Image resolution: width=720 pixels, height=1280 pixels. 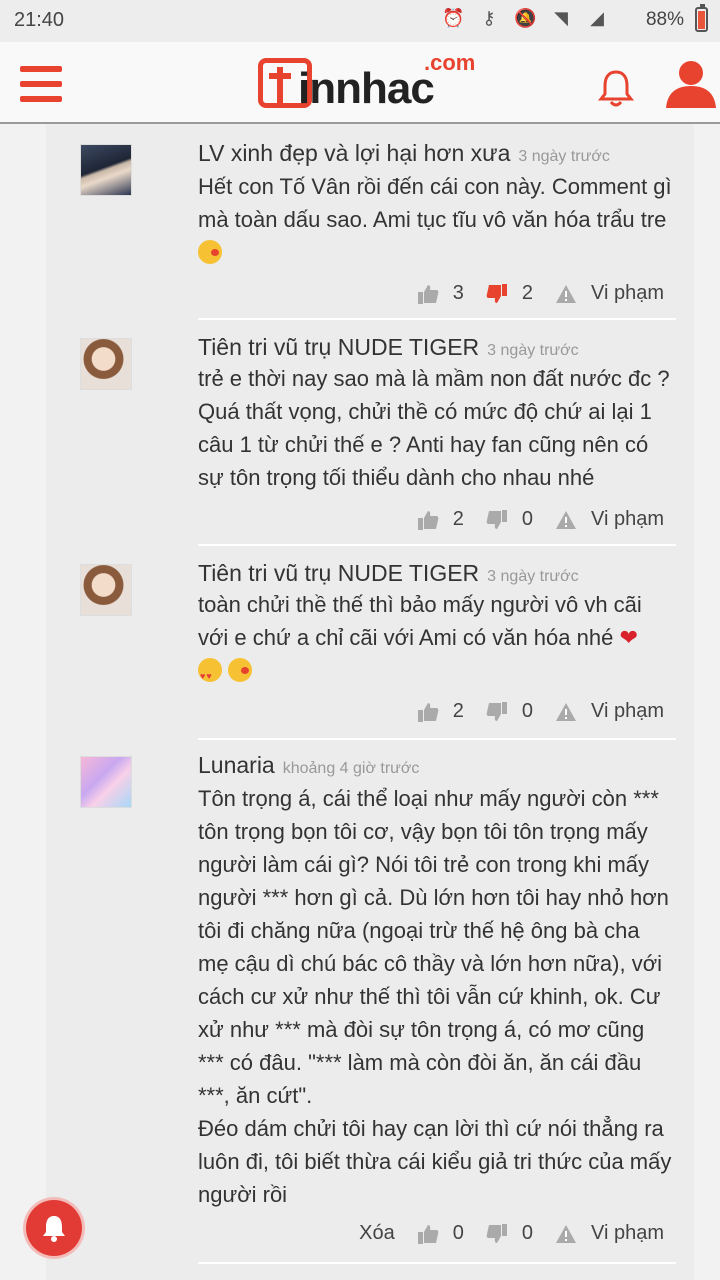 What do you see at coordinates (525, 18) in the screenshot?
I see `mute-icon: 🔕` at bounding box center [525, 18].